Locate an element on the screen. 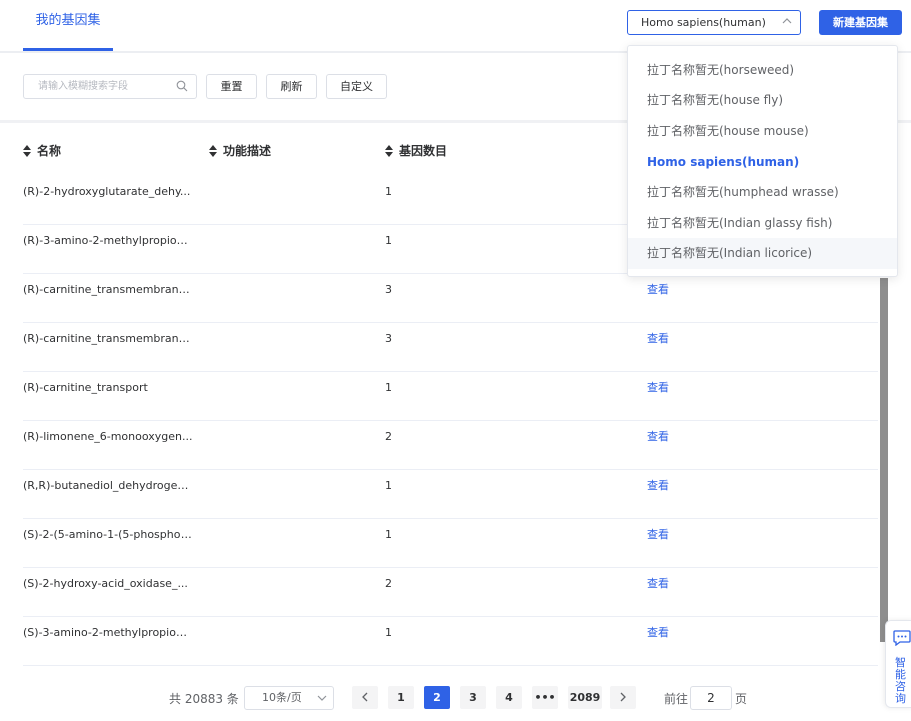 This screenshot has width=911, height=721. table-row: (S)-3-amino-2-methylpropion... 1 查看 is located at coordinates (450, 641).